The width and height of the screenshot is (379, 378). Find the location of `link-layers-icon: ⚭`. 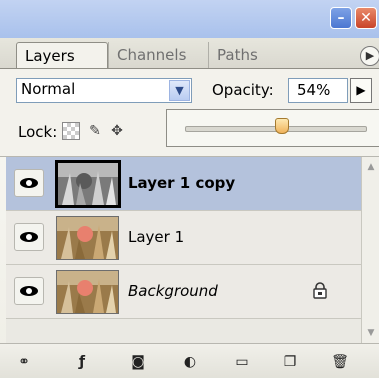

link-layers-icon: ⚭ is located at coordinates (24, 362).